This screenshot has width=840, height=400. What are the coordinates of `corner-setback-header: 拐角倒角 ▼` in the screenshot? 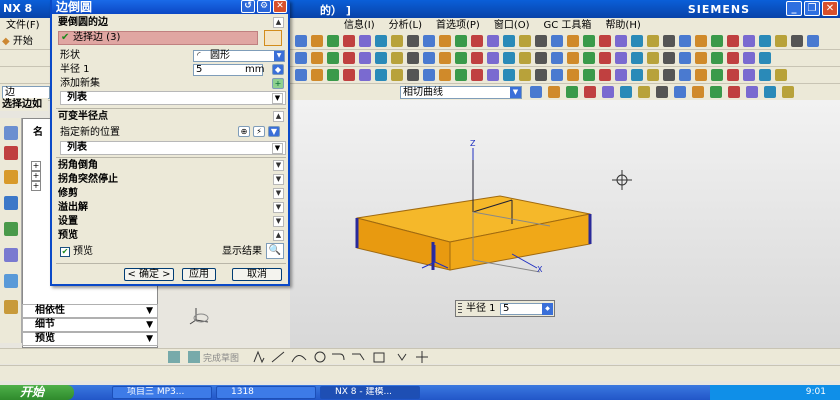 It's located at (171, 165).